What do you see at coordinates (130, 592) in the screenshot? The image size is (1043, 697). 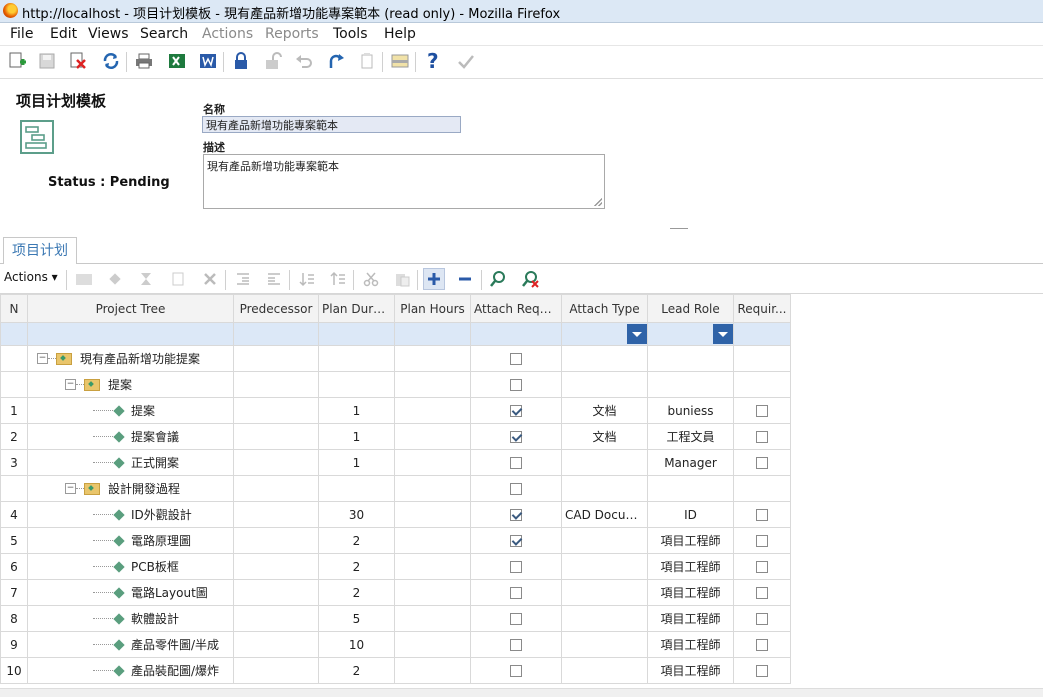 I see `tree-cell: 電路Layout圖` at bounding box center [130, 592].